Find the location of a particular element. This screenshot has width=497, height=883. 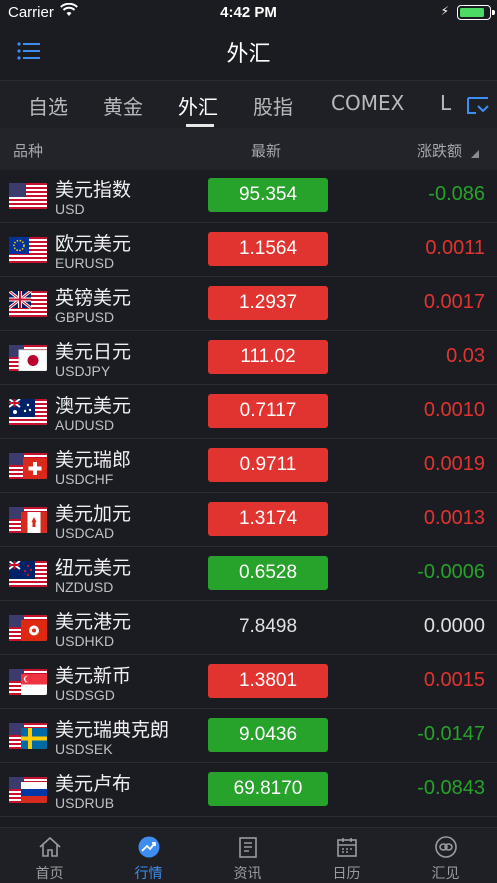

exchange-icon is located at coordinates (446, 847).